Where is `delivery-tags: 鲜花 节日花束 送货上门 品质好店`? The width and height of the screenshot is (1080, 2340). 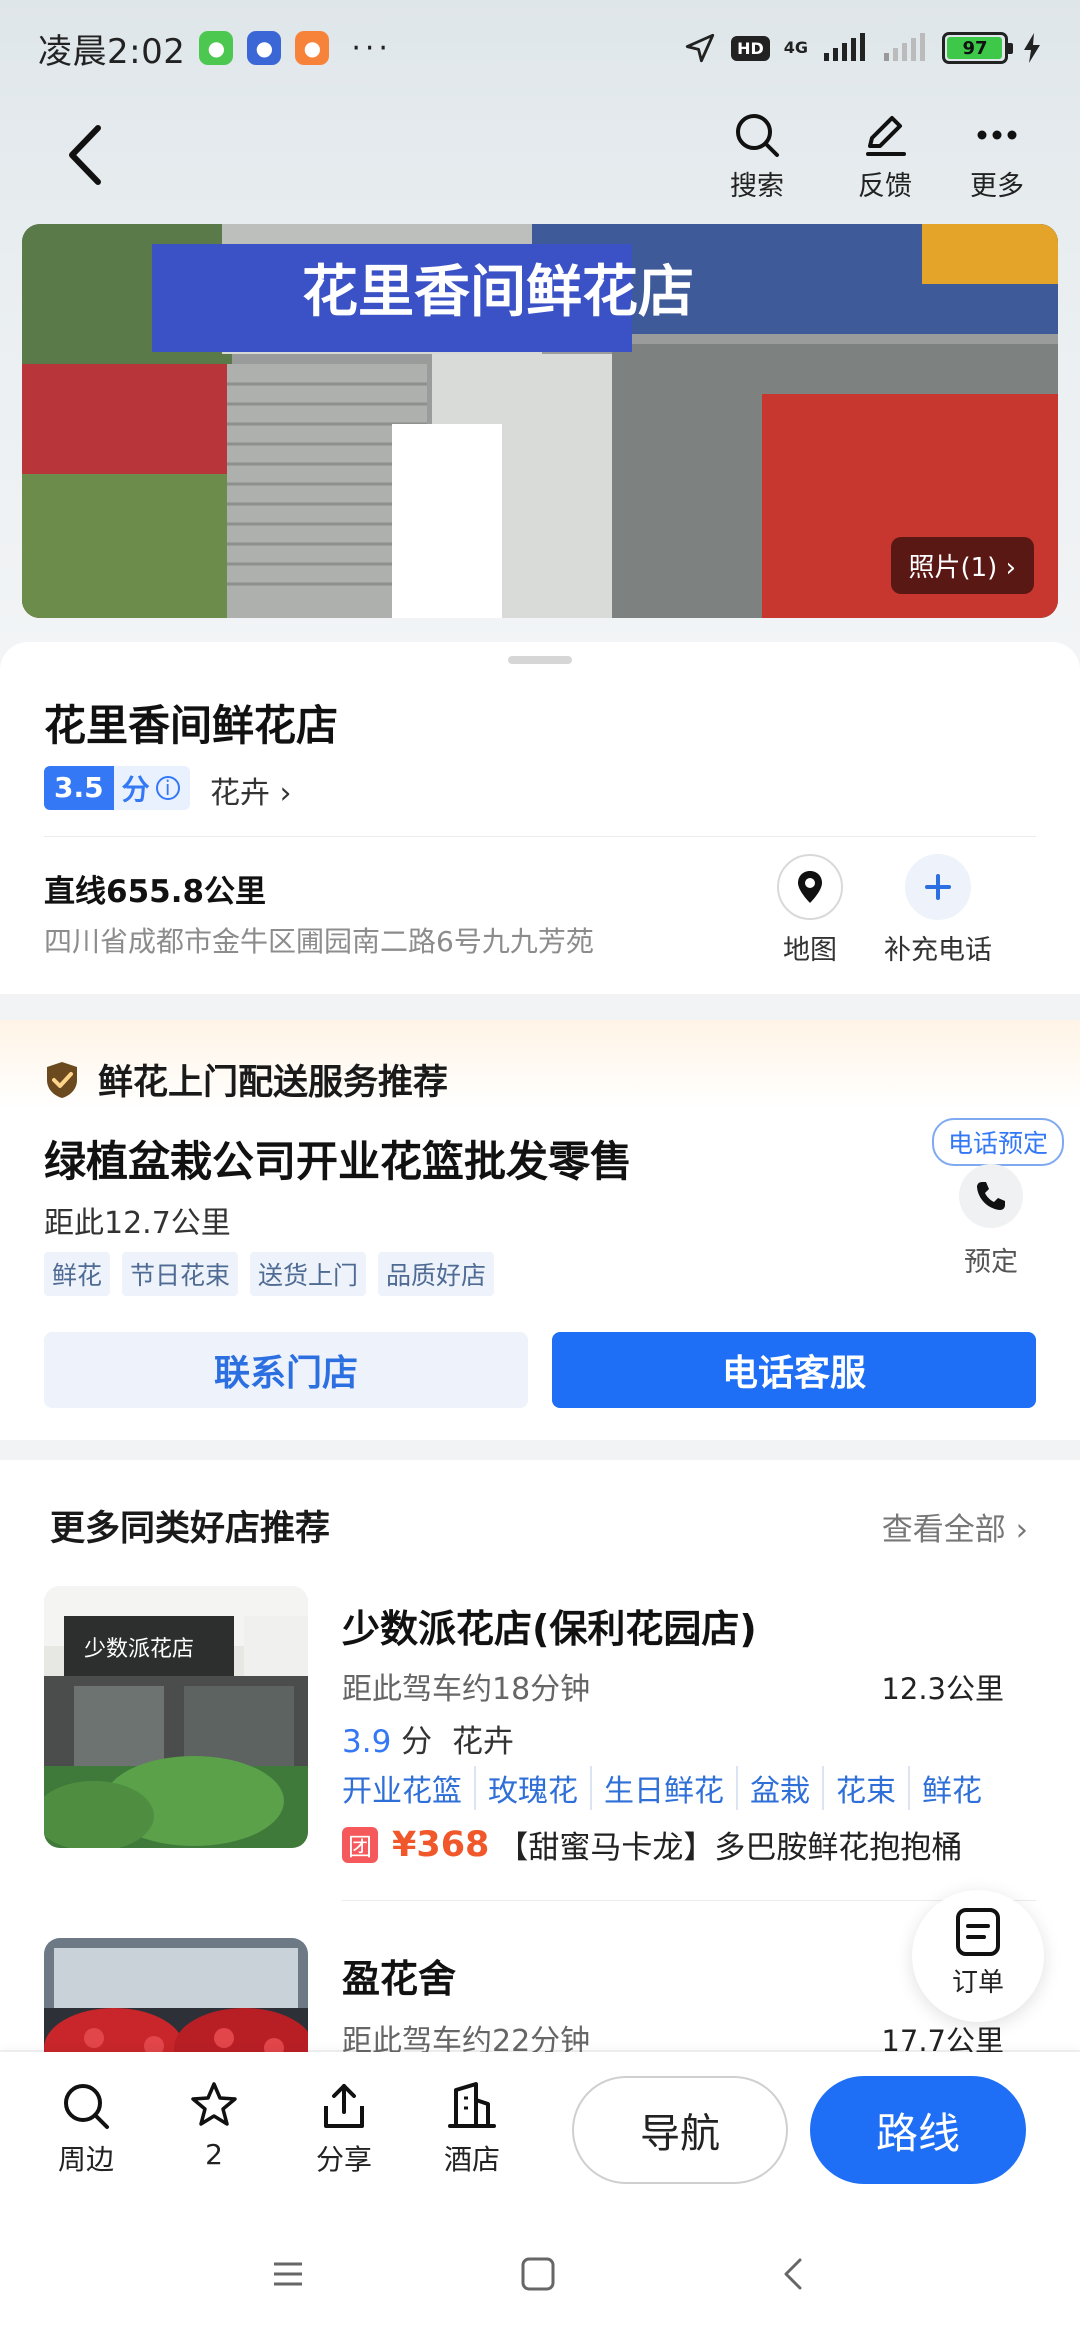
delivery-tags: 鲜花 节日花束 送货上门 品质好店 is located at coordinates (269, 1274).